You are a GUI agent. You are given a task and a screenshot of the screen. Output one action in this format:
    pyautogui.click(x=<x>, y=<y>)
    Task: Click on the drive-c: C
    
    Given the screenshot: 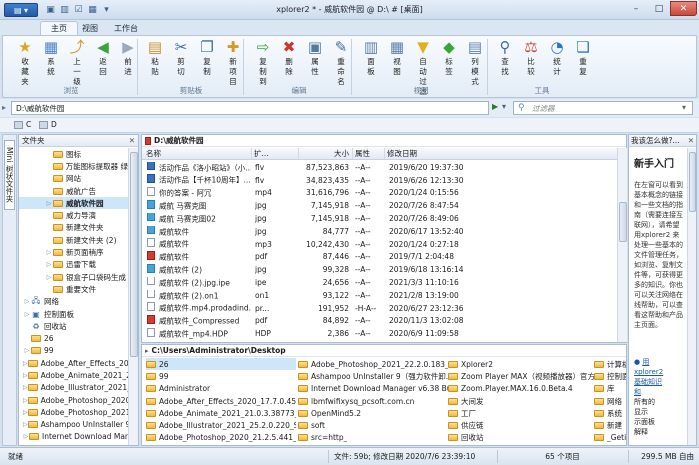 What is the action you would take?
    pyautogui.click(x=22, y=124)
    